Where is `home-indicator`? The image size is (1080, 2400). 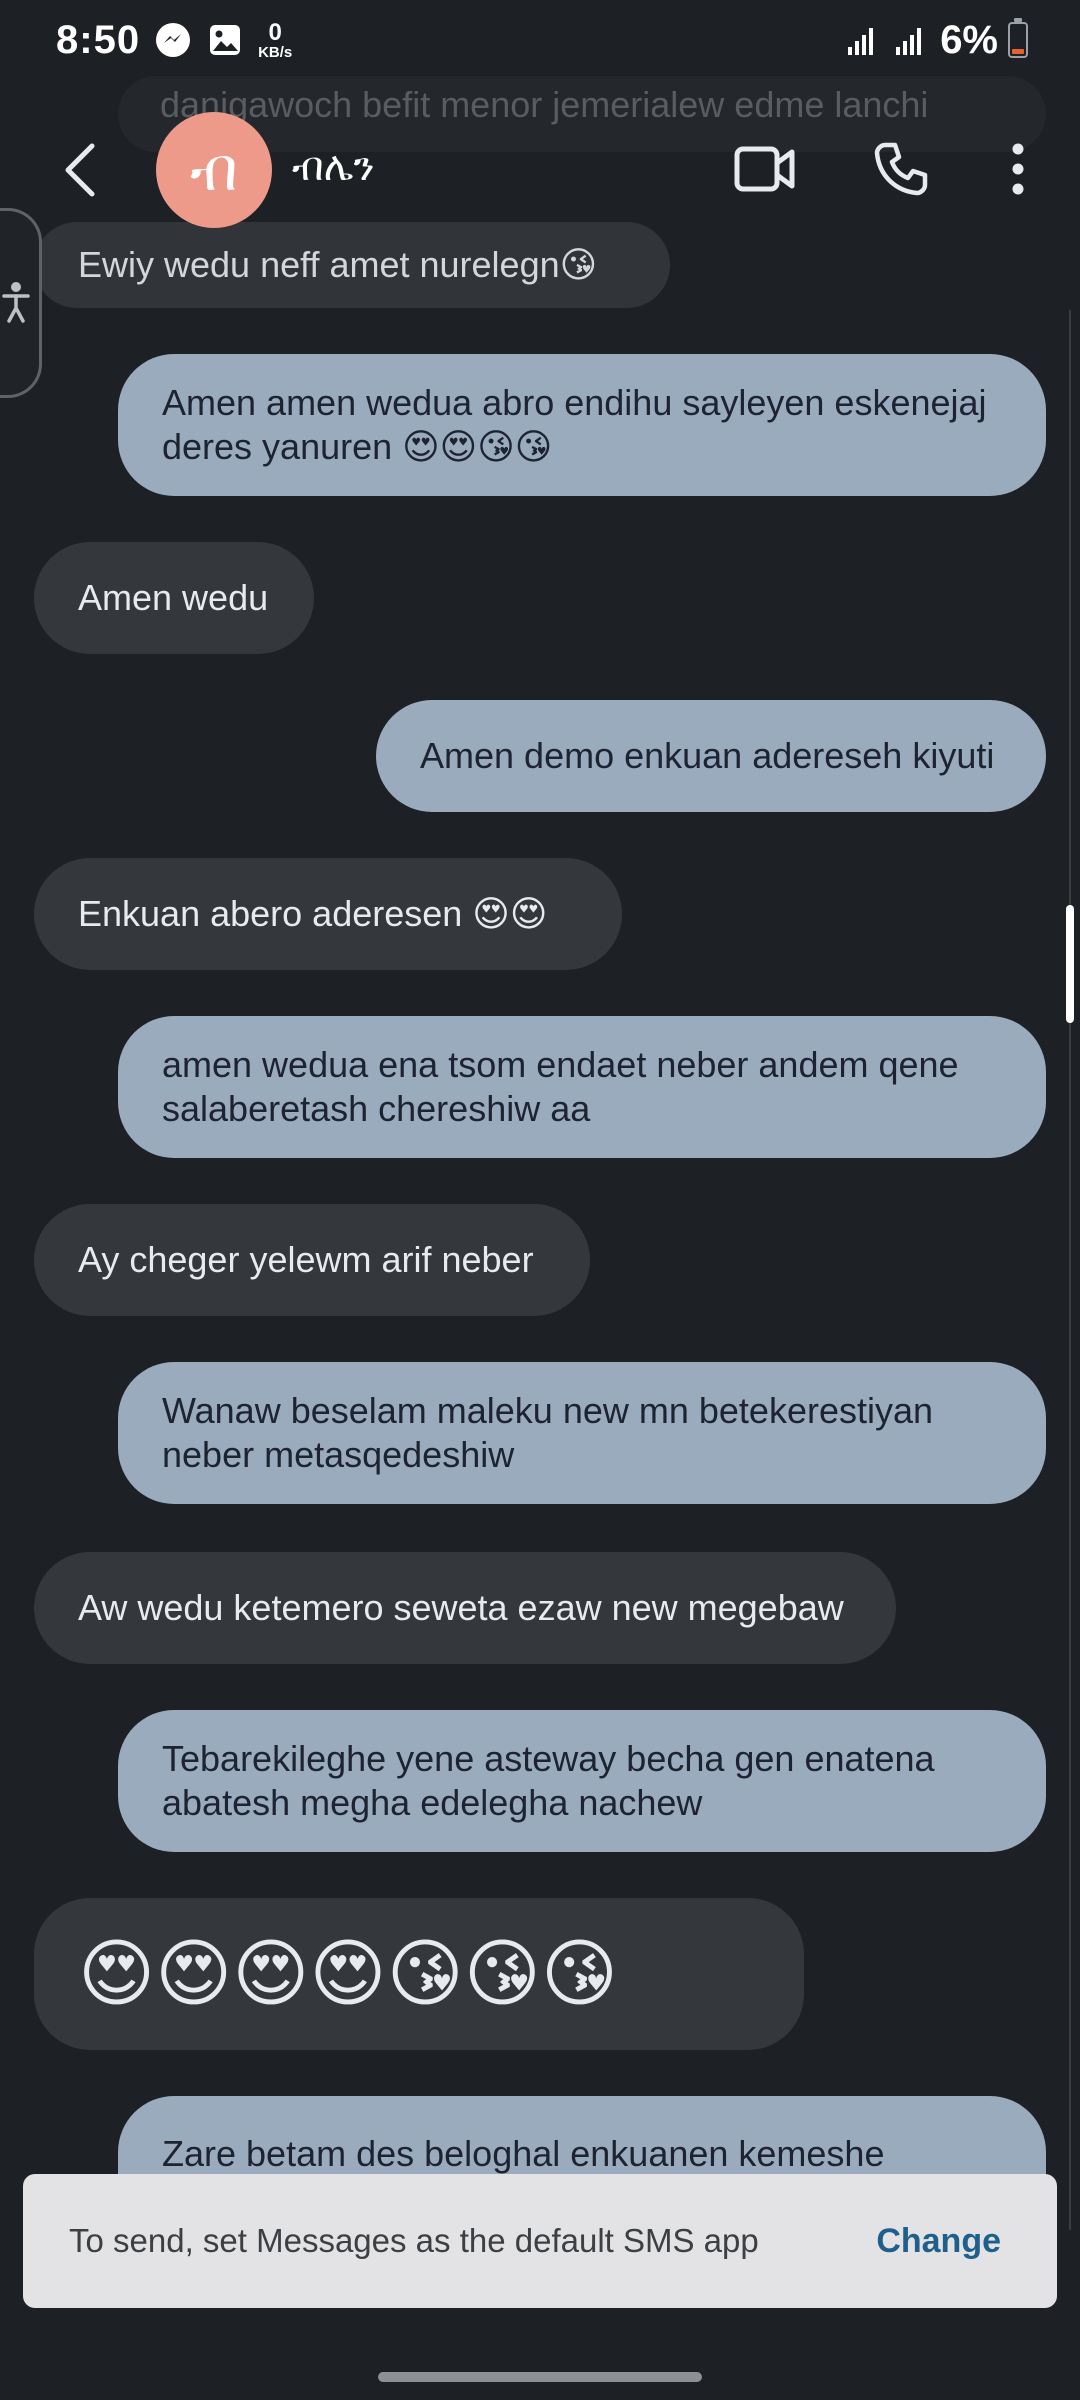
home-indicator is located at coordinates (540, 2377).